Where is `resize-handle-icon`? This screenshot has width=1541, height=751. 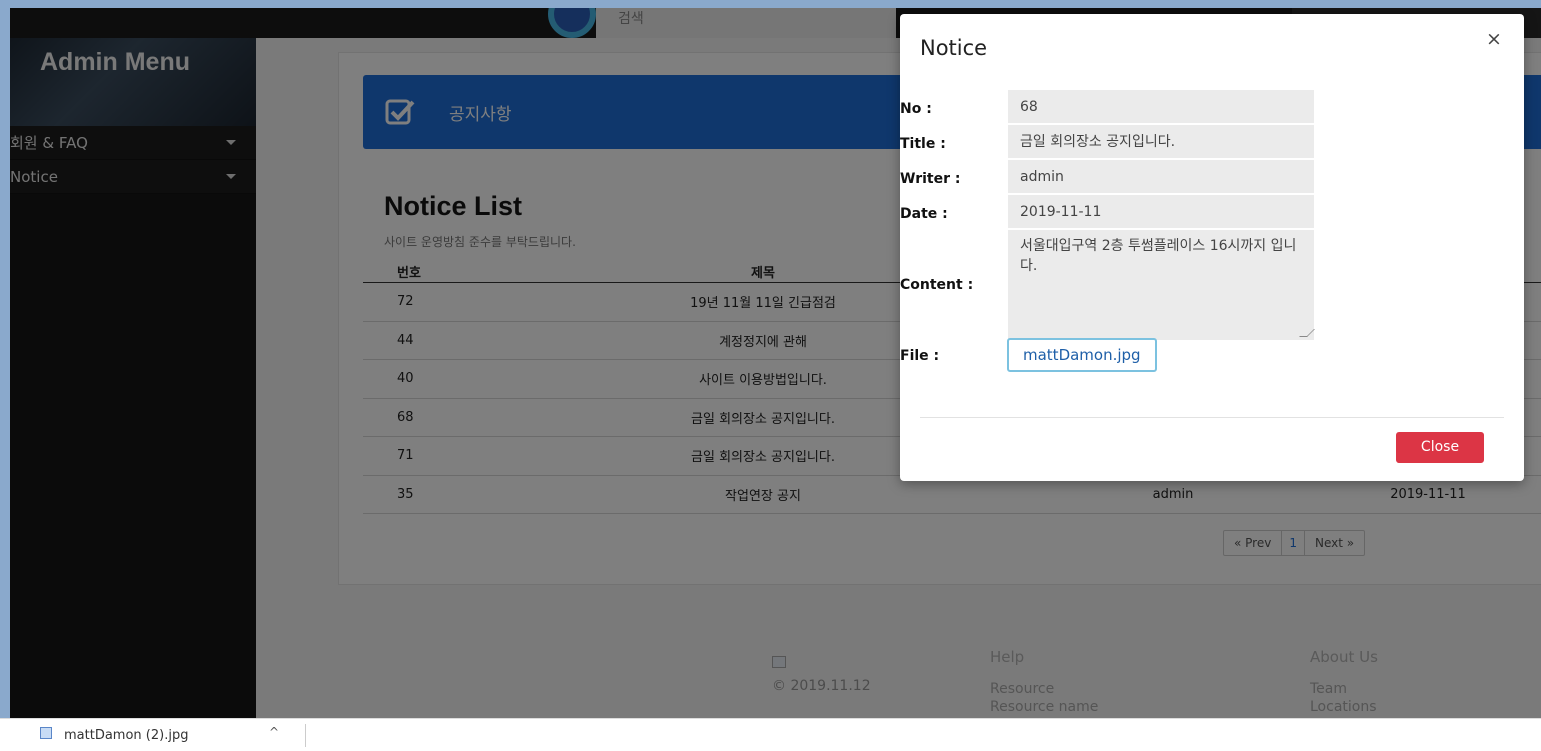 resize-handle-icon is located at coordinates (1307, 333).